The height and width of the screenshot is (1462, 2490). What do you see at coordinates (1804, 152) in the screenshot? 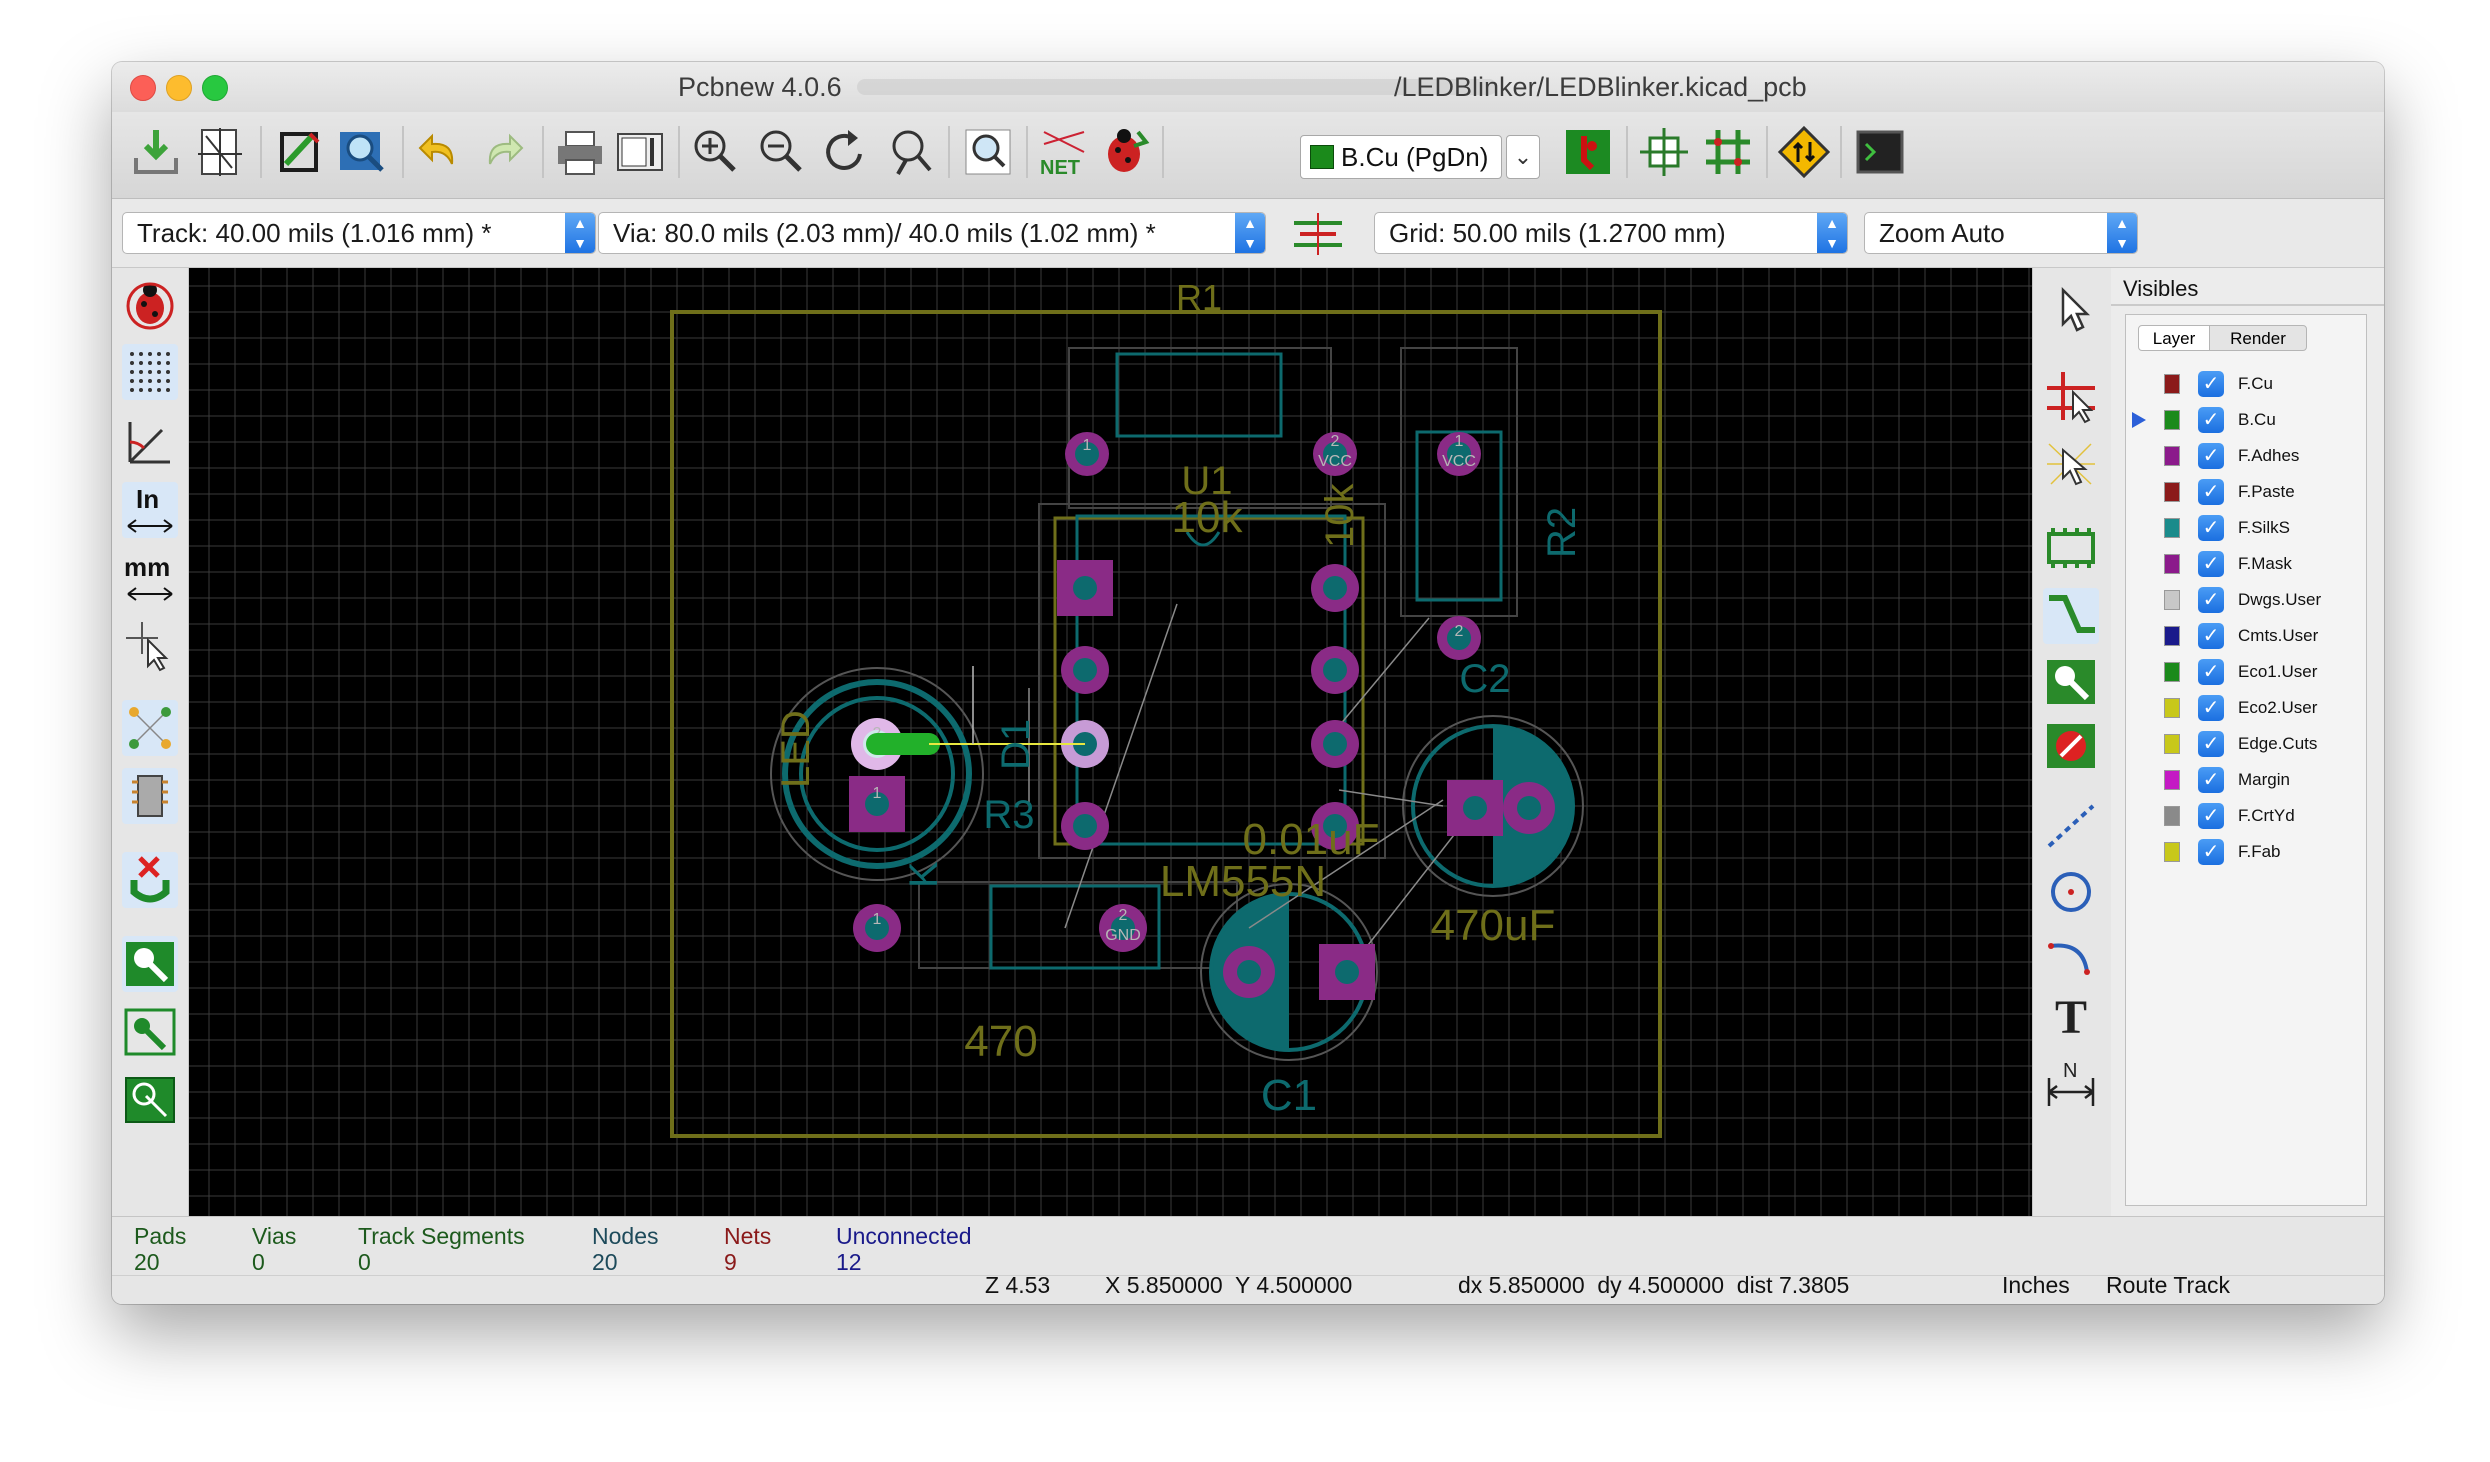
I see `microwave-icon` at bounding box center [1804, 152].